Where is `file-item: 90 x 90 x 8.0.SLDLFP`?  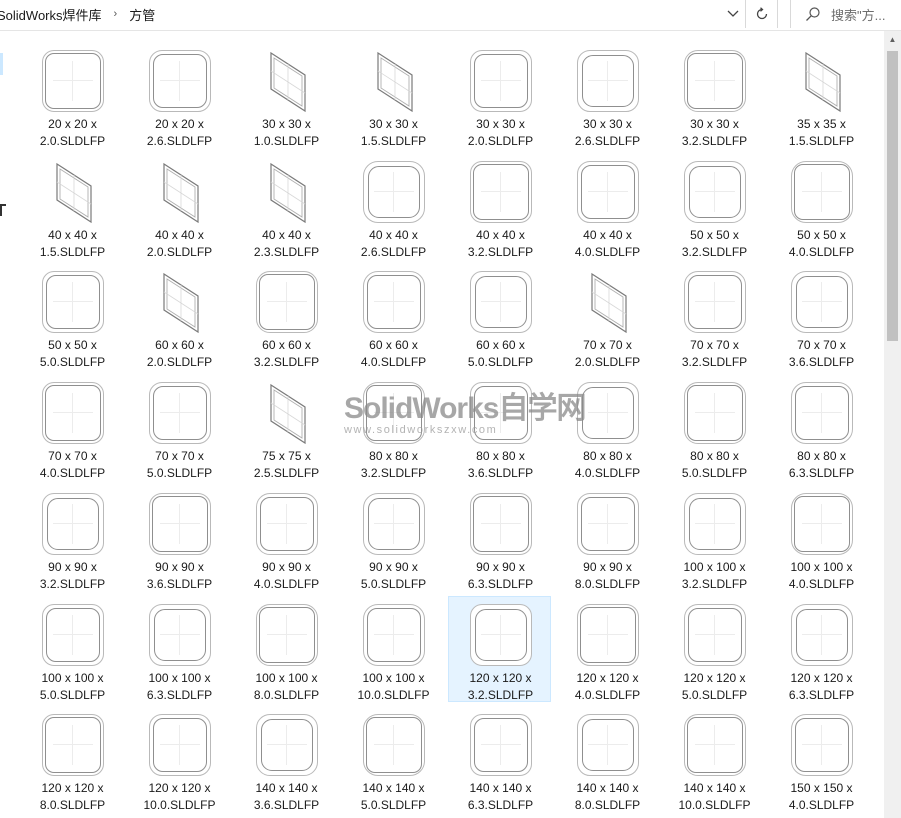
file-item: 90 x 90 x 8.0.SLDLFP is located at coordinates (606, 538).